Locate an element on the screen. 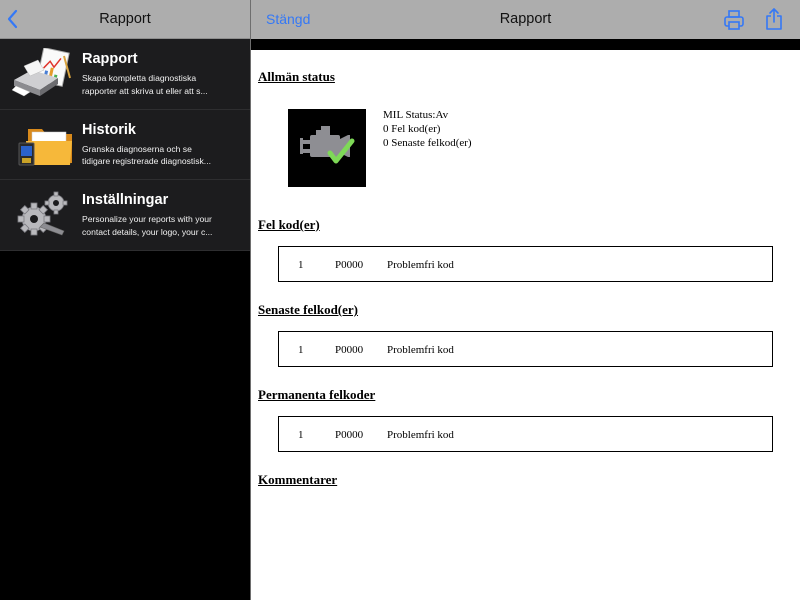 The height and width of the screenshot is (600, 800). report-printer-icon is located at coordinates (42, 73).